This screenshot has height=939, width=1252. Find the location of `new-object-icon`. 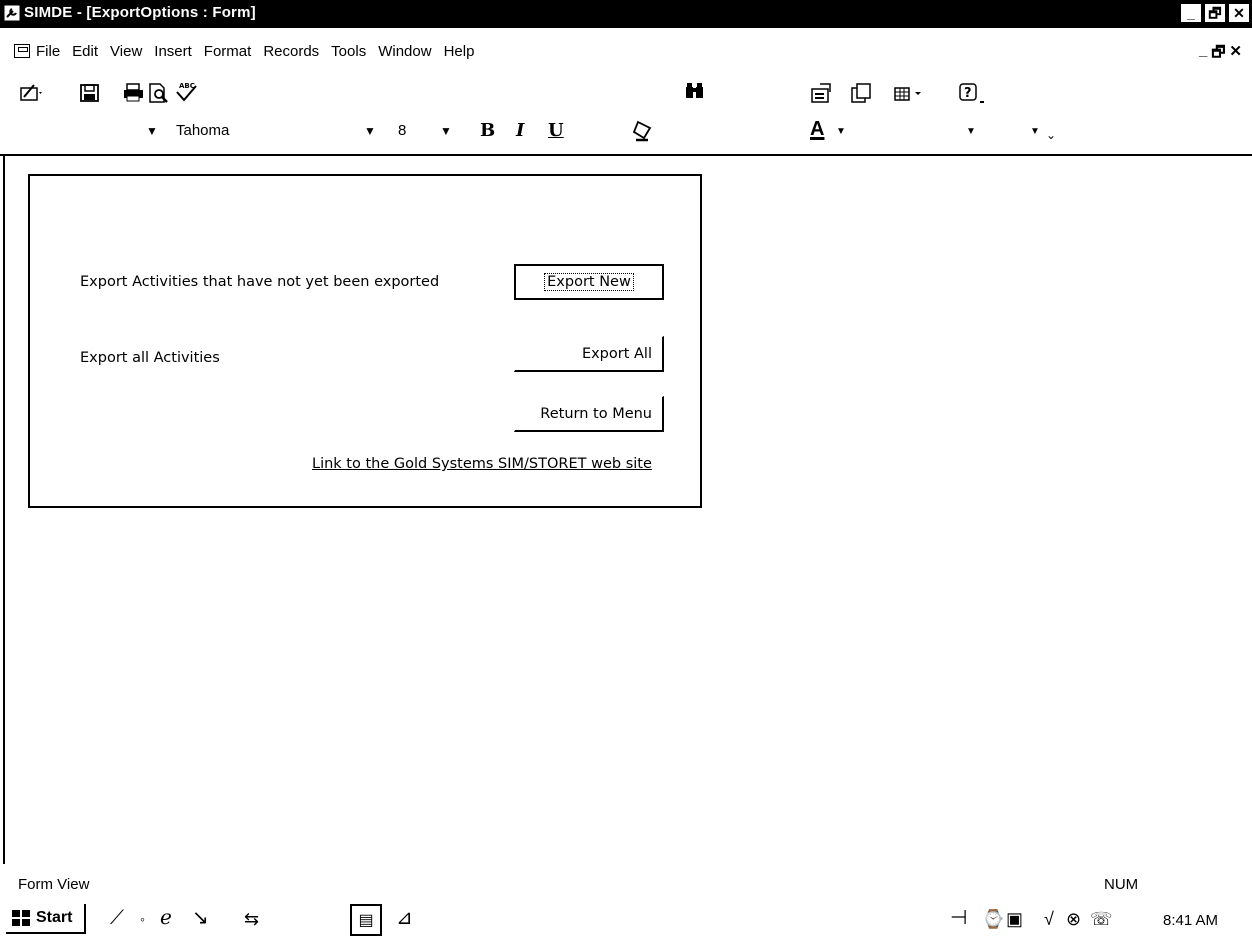

new-object-icon is located at coordinates (909, 94).